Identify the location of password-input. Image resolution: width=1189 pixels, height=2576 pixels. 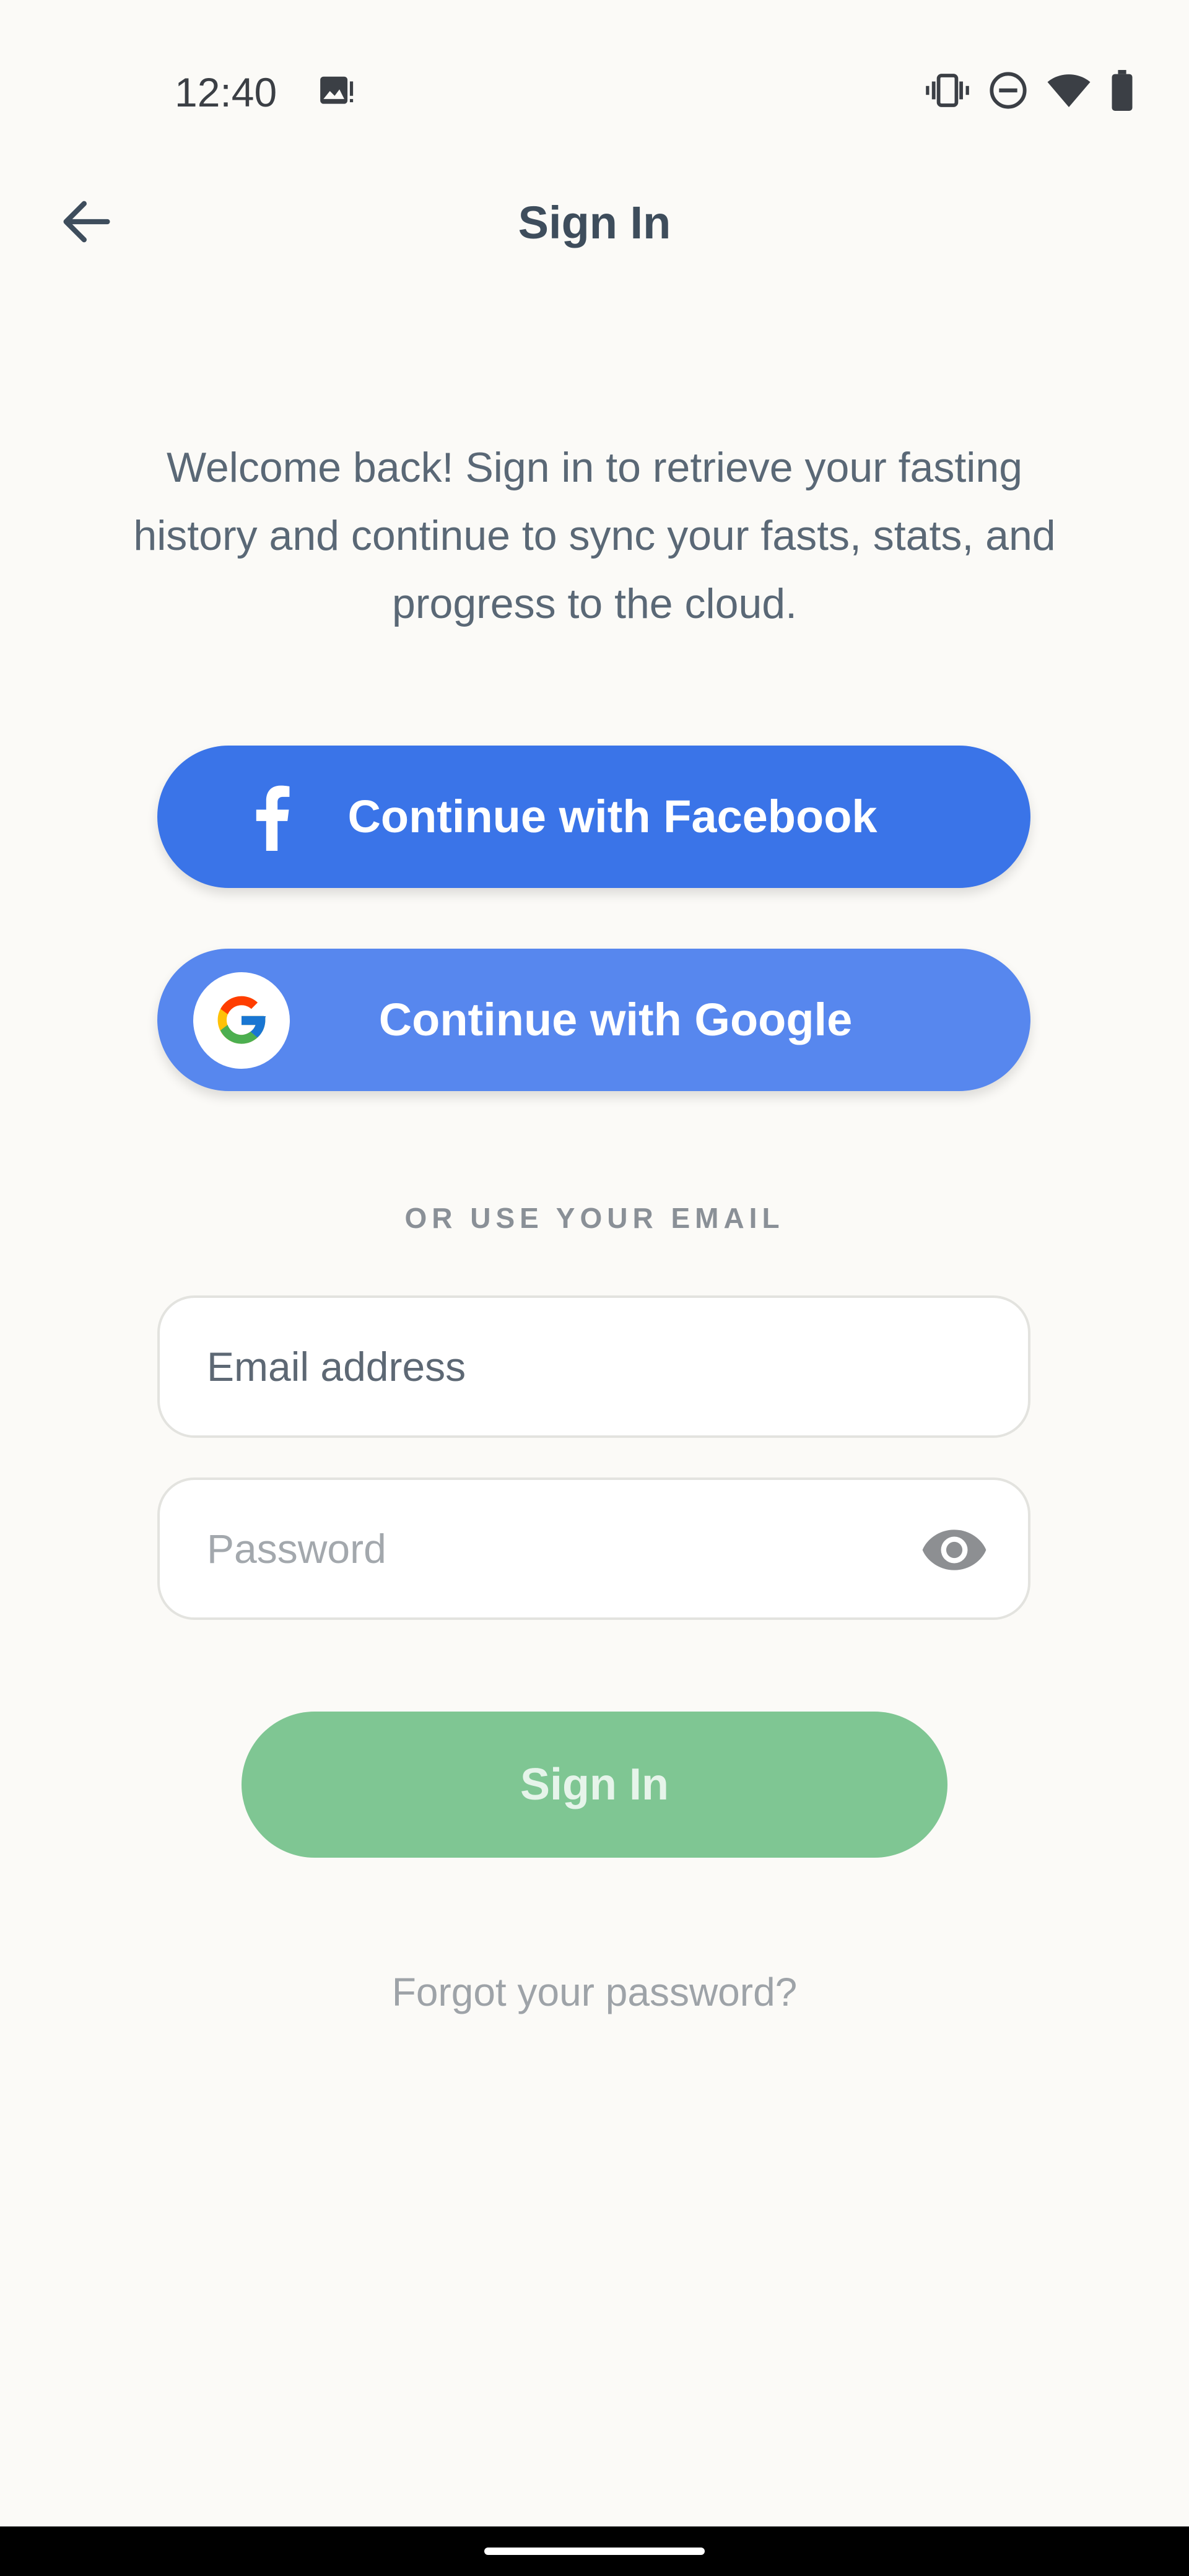
(563, 1548).